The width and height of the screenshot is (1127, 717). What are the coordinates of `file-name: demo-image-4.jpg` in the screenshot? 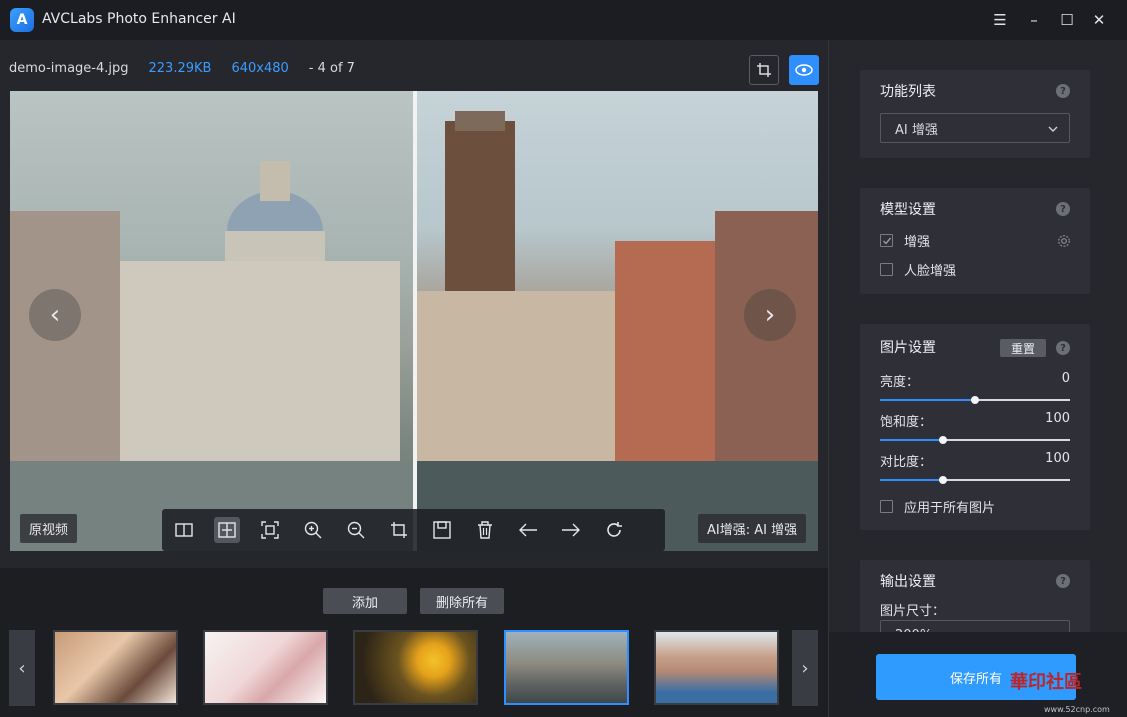 It's located at (69, 68).